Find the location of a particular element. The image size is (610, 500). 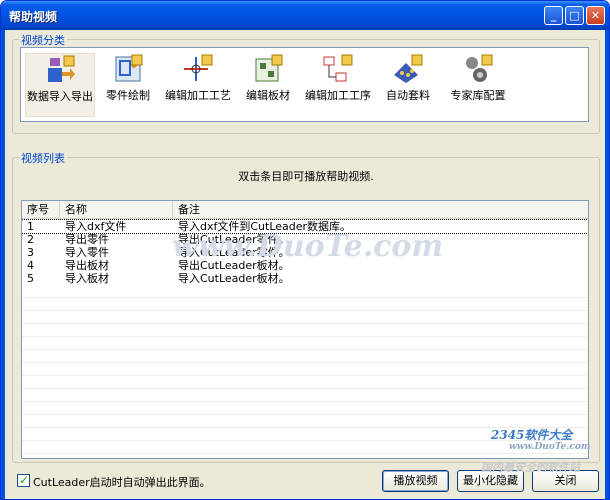

auto-nesting-icon is located at coordinates (408, 68).